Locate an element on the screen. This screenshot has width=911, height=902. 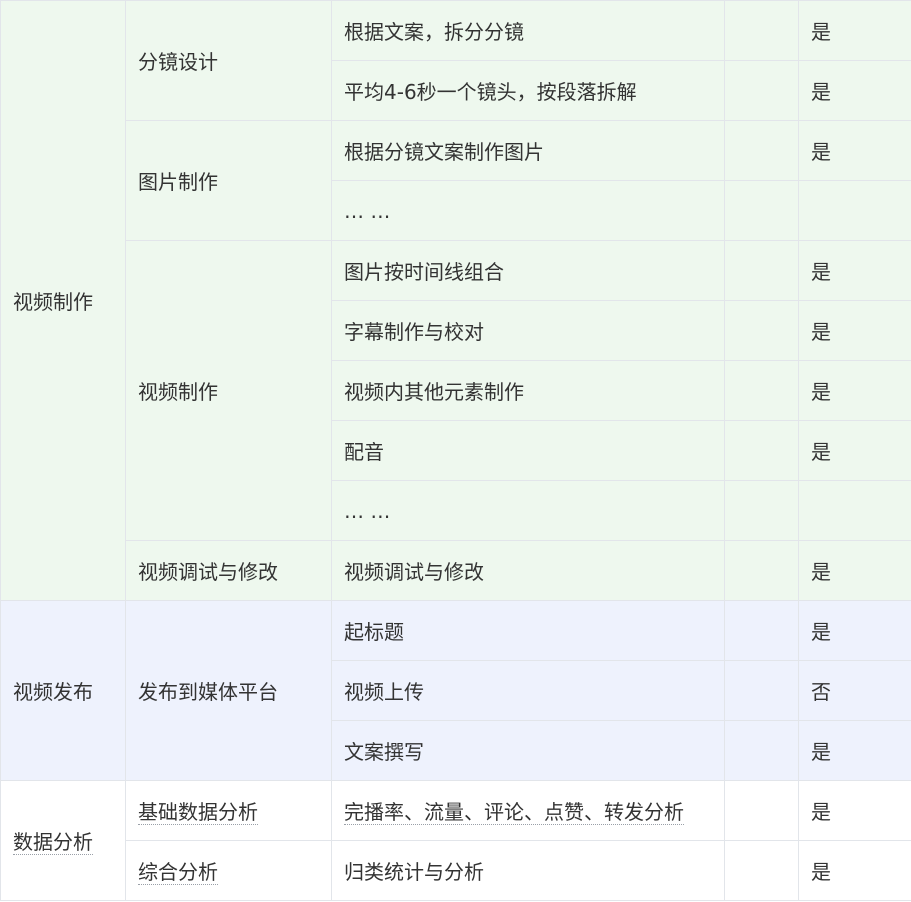
group-title-text: 基础数据分析 is located at coordinates (198, 812).